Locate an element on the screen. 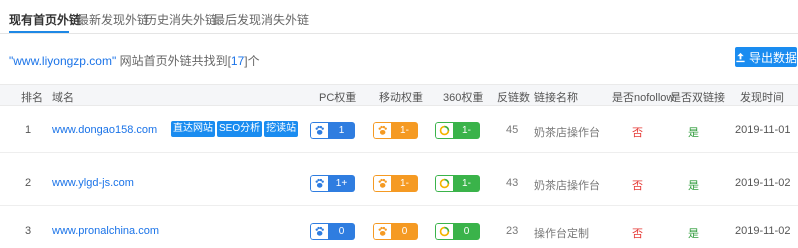 This screenshot has height=248, width=798. mine-site-button: 挖读站 is located at coordinates (281, 129).